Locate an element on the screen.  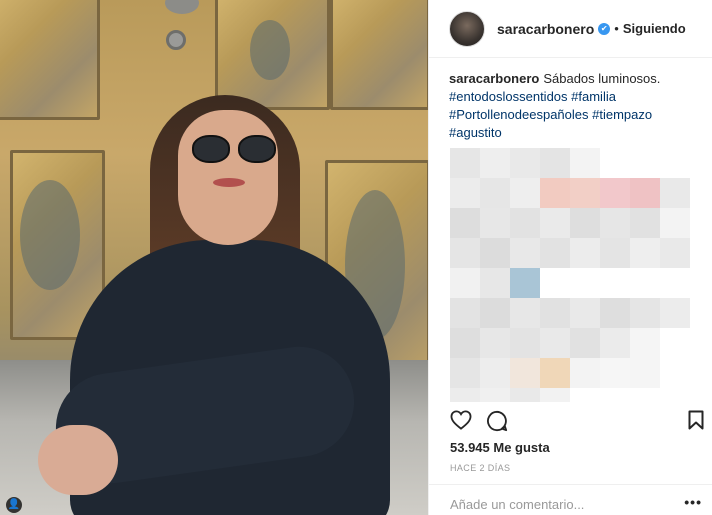
hashtag-link: #entodoslossentidos is located at coordinates (508, 96).